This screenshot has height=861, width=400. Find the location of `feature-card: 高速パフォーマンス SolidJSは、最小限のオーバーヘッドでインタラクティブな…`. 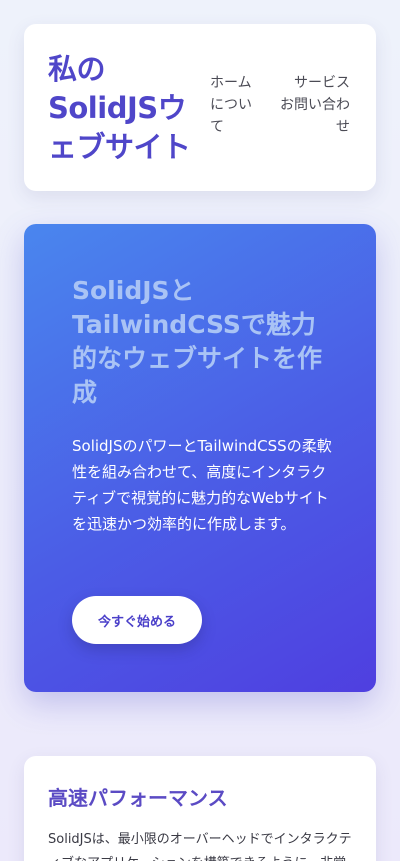

feature-card: 高速パフォーマンス SolidJSは、最小限のオーバーヘッドでインタラクティブな… is located at coordinates (200, 808).